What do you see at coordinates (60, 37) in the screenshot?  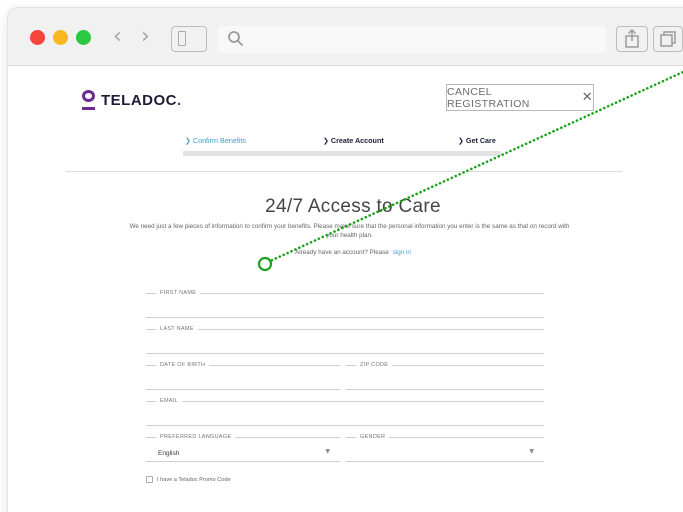 I see `minimize-window-button` at bounding box center [60, 37].